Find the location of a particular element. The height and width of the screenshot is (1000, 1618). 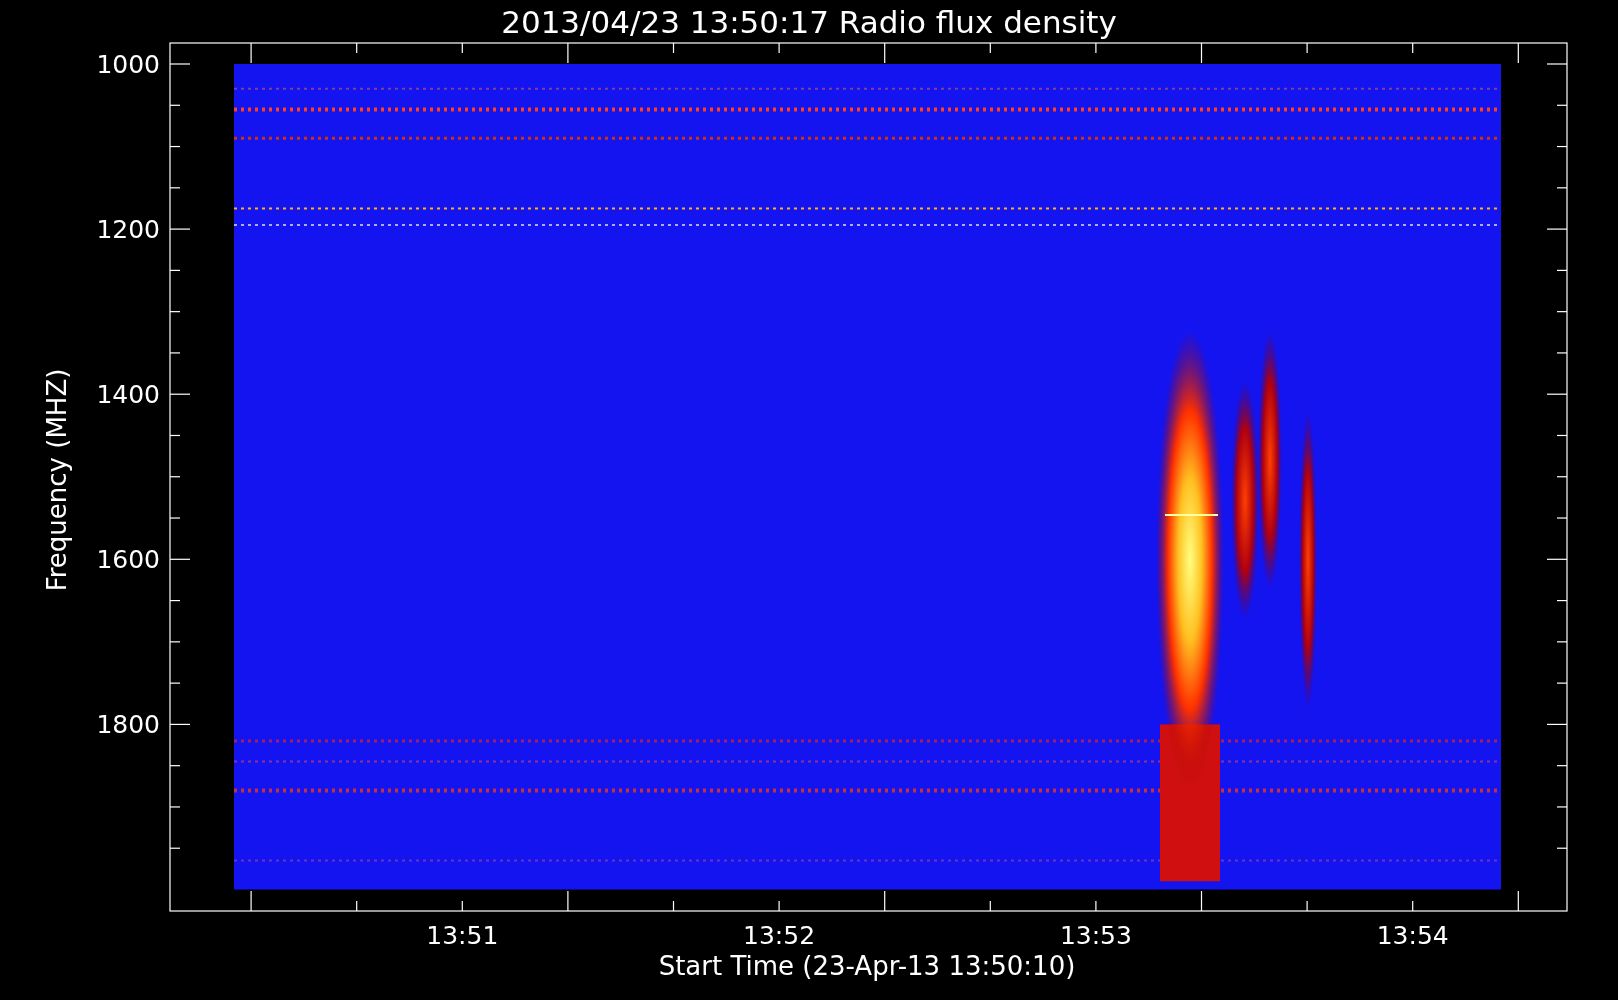

y-tick-label: 1800 is located at coordinates (128, 725).